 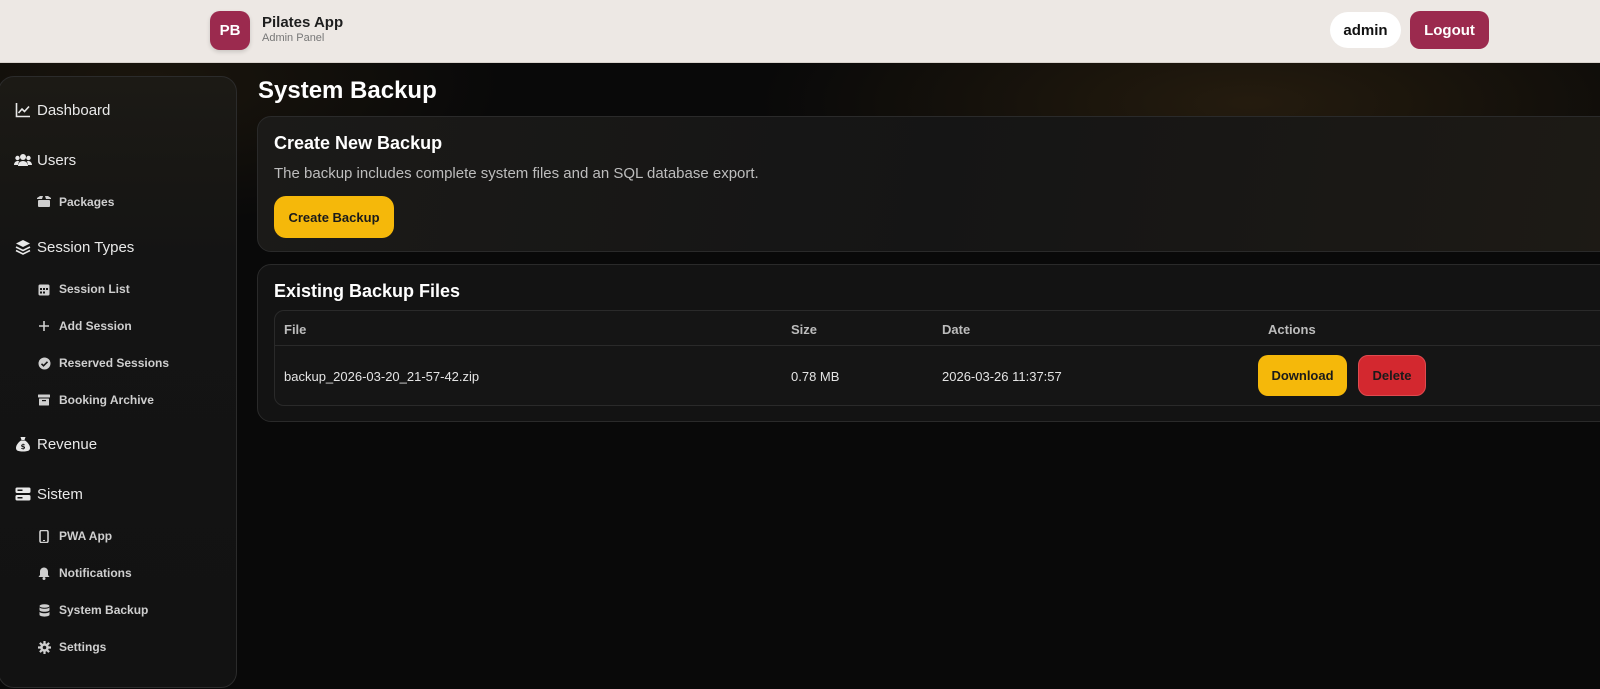 I want to click on plus-icon, so click(x=44, y=326).